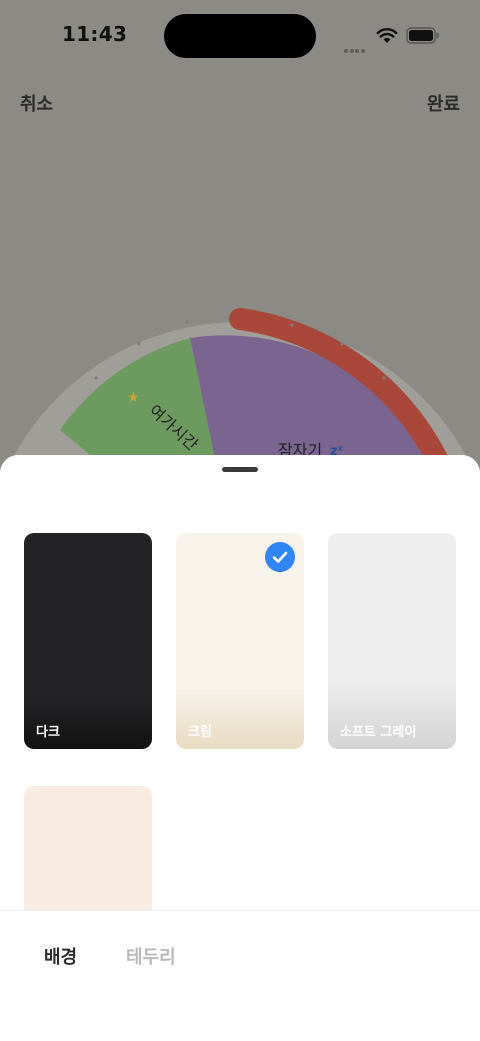 This screenshot has height=1041, width=480. I want to click on checkmark-icon, so click(280, 557).